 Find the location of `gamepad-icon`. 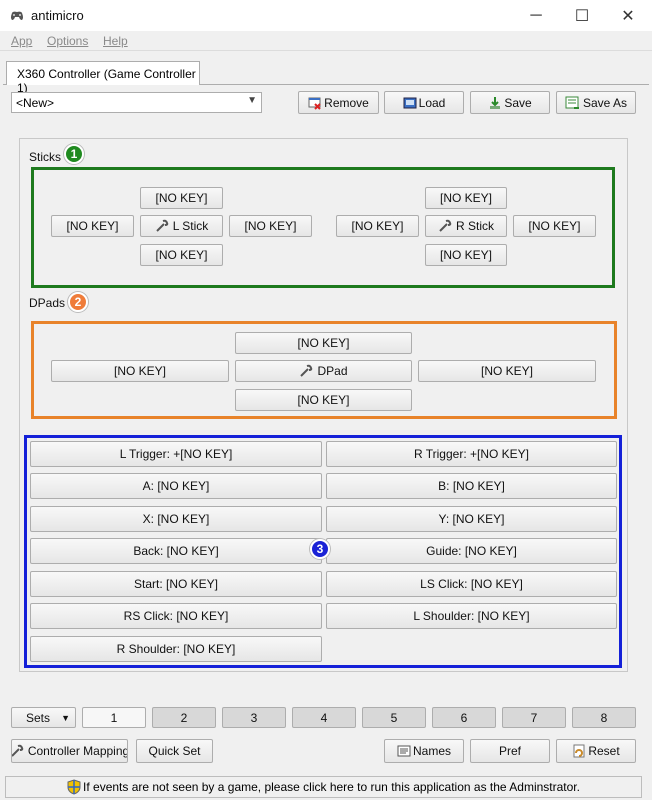

gamepad-icon is located at coordinates (17, 15).